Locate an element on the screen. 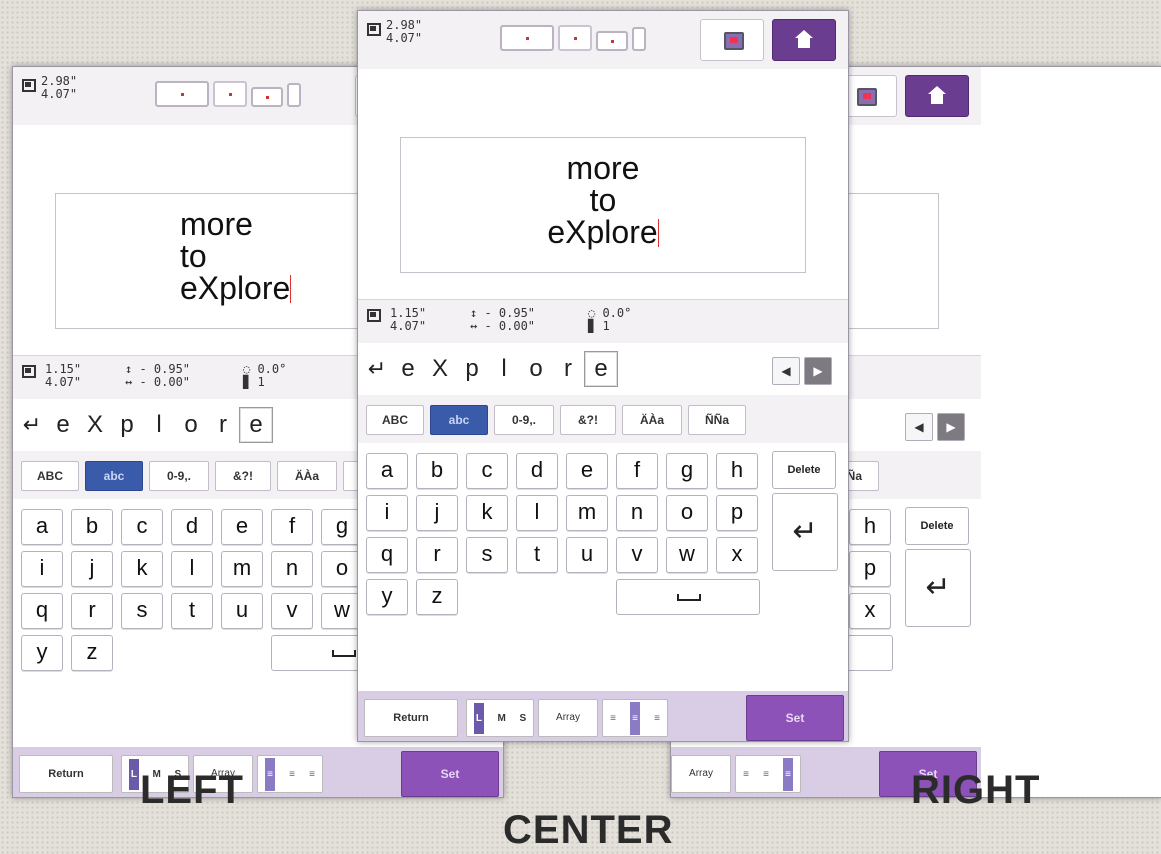  preview-button is located at coordinates (732, 40).